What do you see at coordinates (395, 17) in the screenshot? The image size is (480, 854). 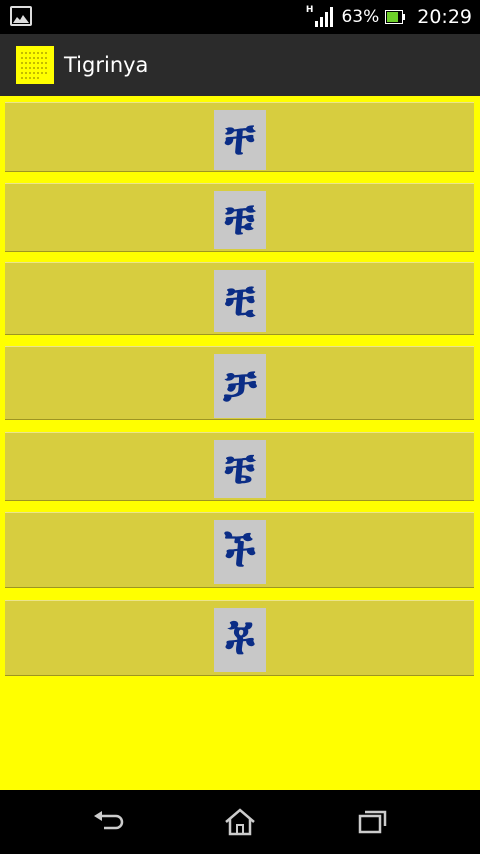 I see `battery-icon` at bounding box center [395, 17].